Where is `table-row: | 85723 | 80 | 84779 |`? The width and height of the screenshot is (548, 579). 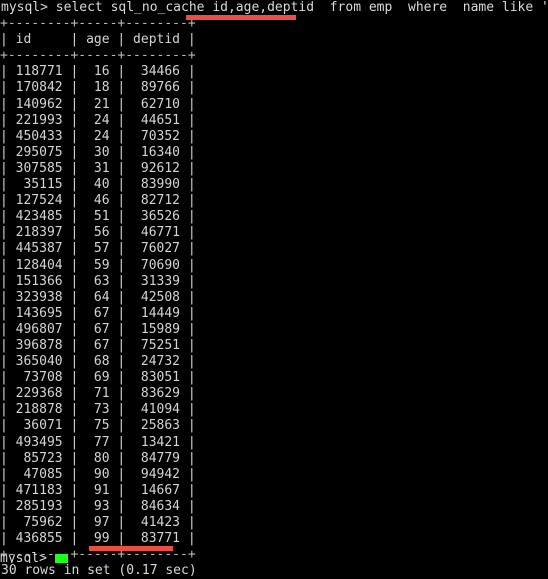 table-row: | 85723 | 80 | 84779 | is located at coordinates (98, 458).